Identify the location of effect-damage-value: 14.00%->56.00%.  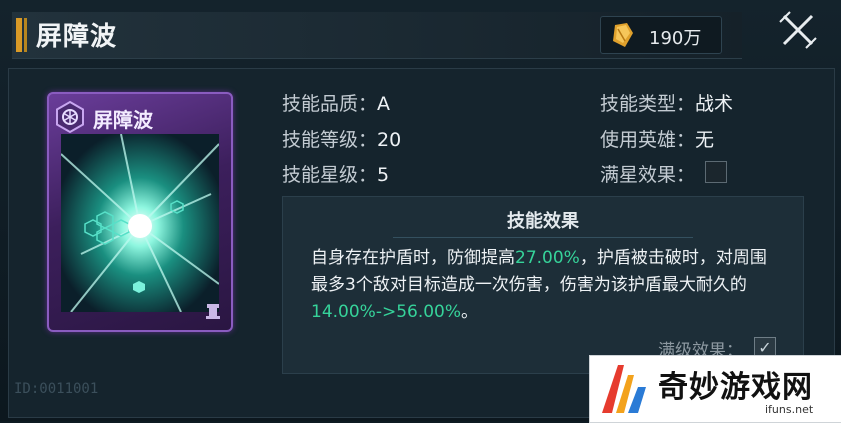
(386, 312).